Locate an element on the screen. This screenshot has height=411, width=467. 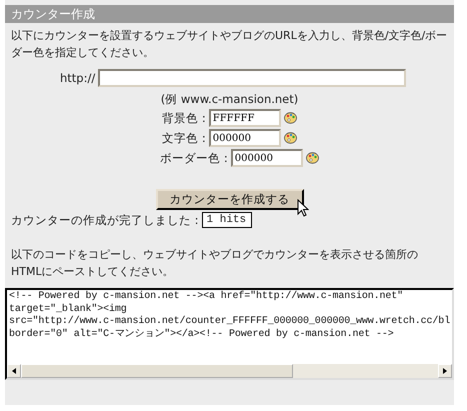
counter-preview: 1 hits is located at coordinates (227, 220).